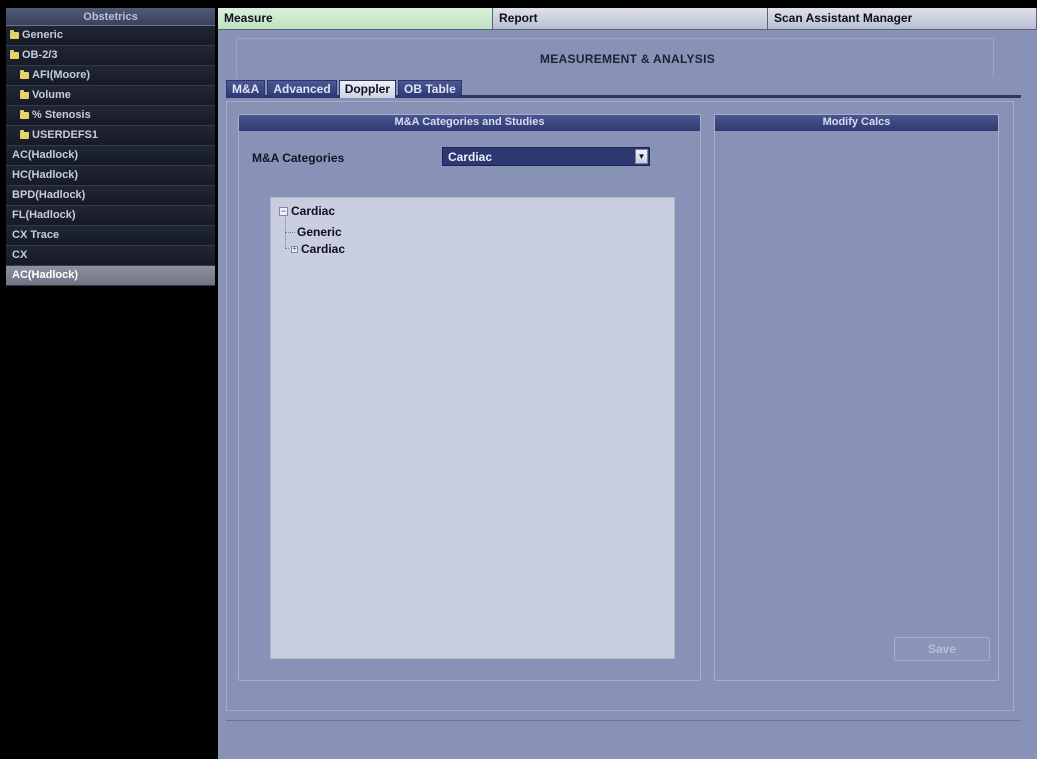 The width and height of the screenshot is (1037, 759). Describe the element at coordinates (518, 18) in the screenshot. I see `tab-report-label: Report` at that location.